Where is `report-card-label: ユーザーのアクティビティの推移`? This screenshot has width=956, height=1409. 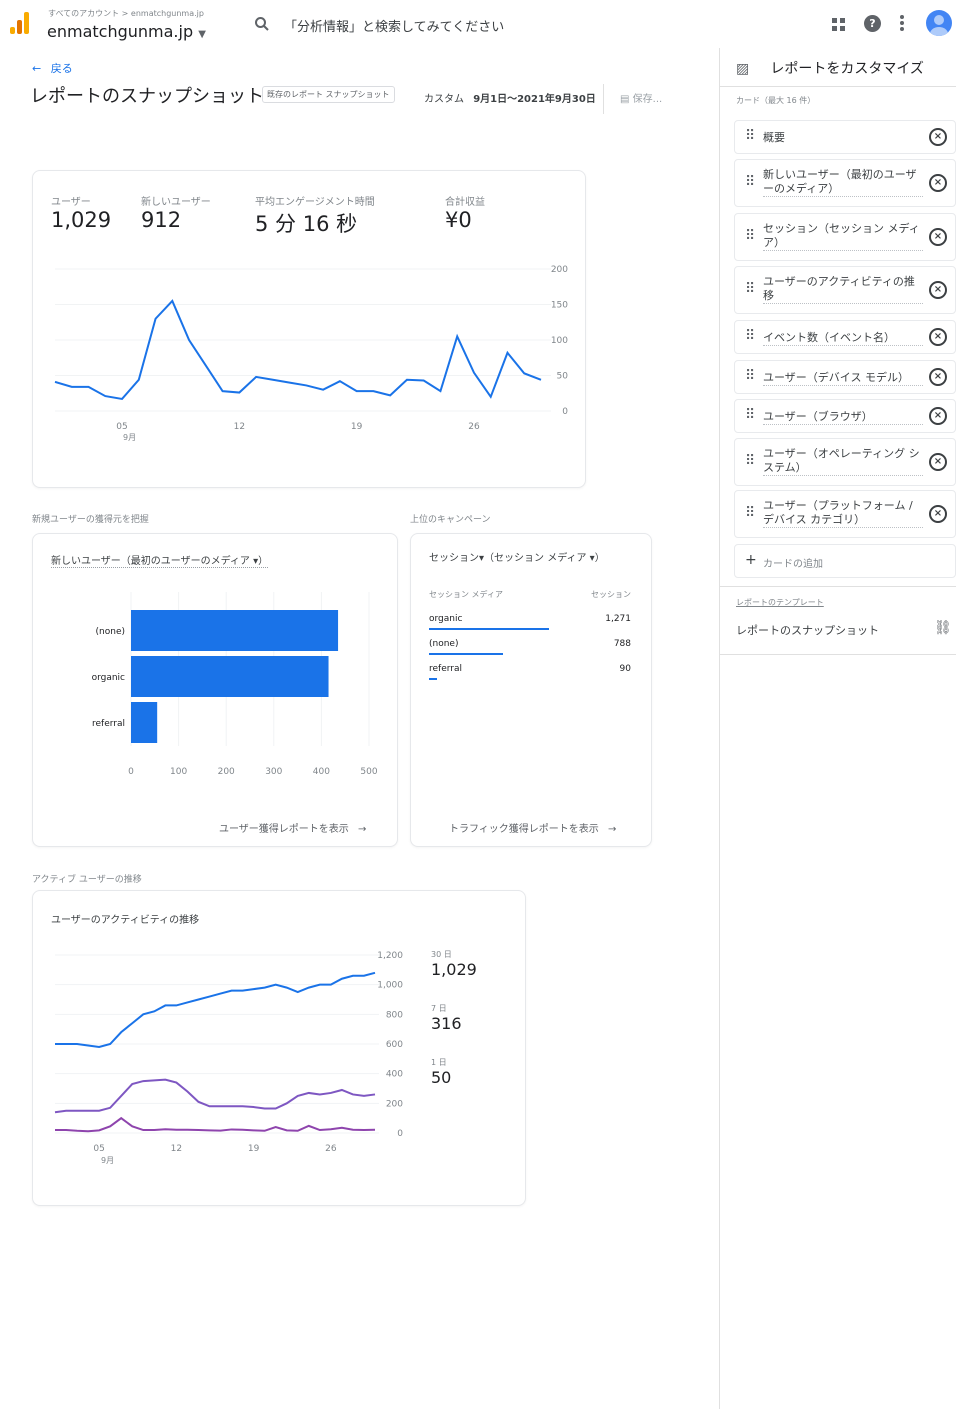 report-card-label: ユーザーのアクティビティの推移 is located at coordinates (843, 289).